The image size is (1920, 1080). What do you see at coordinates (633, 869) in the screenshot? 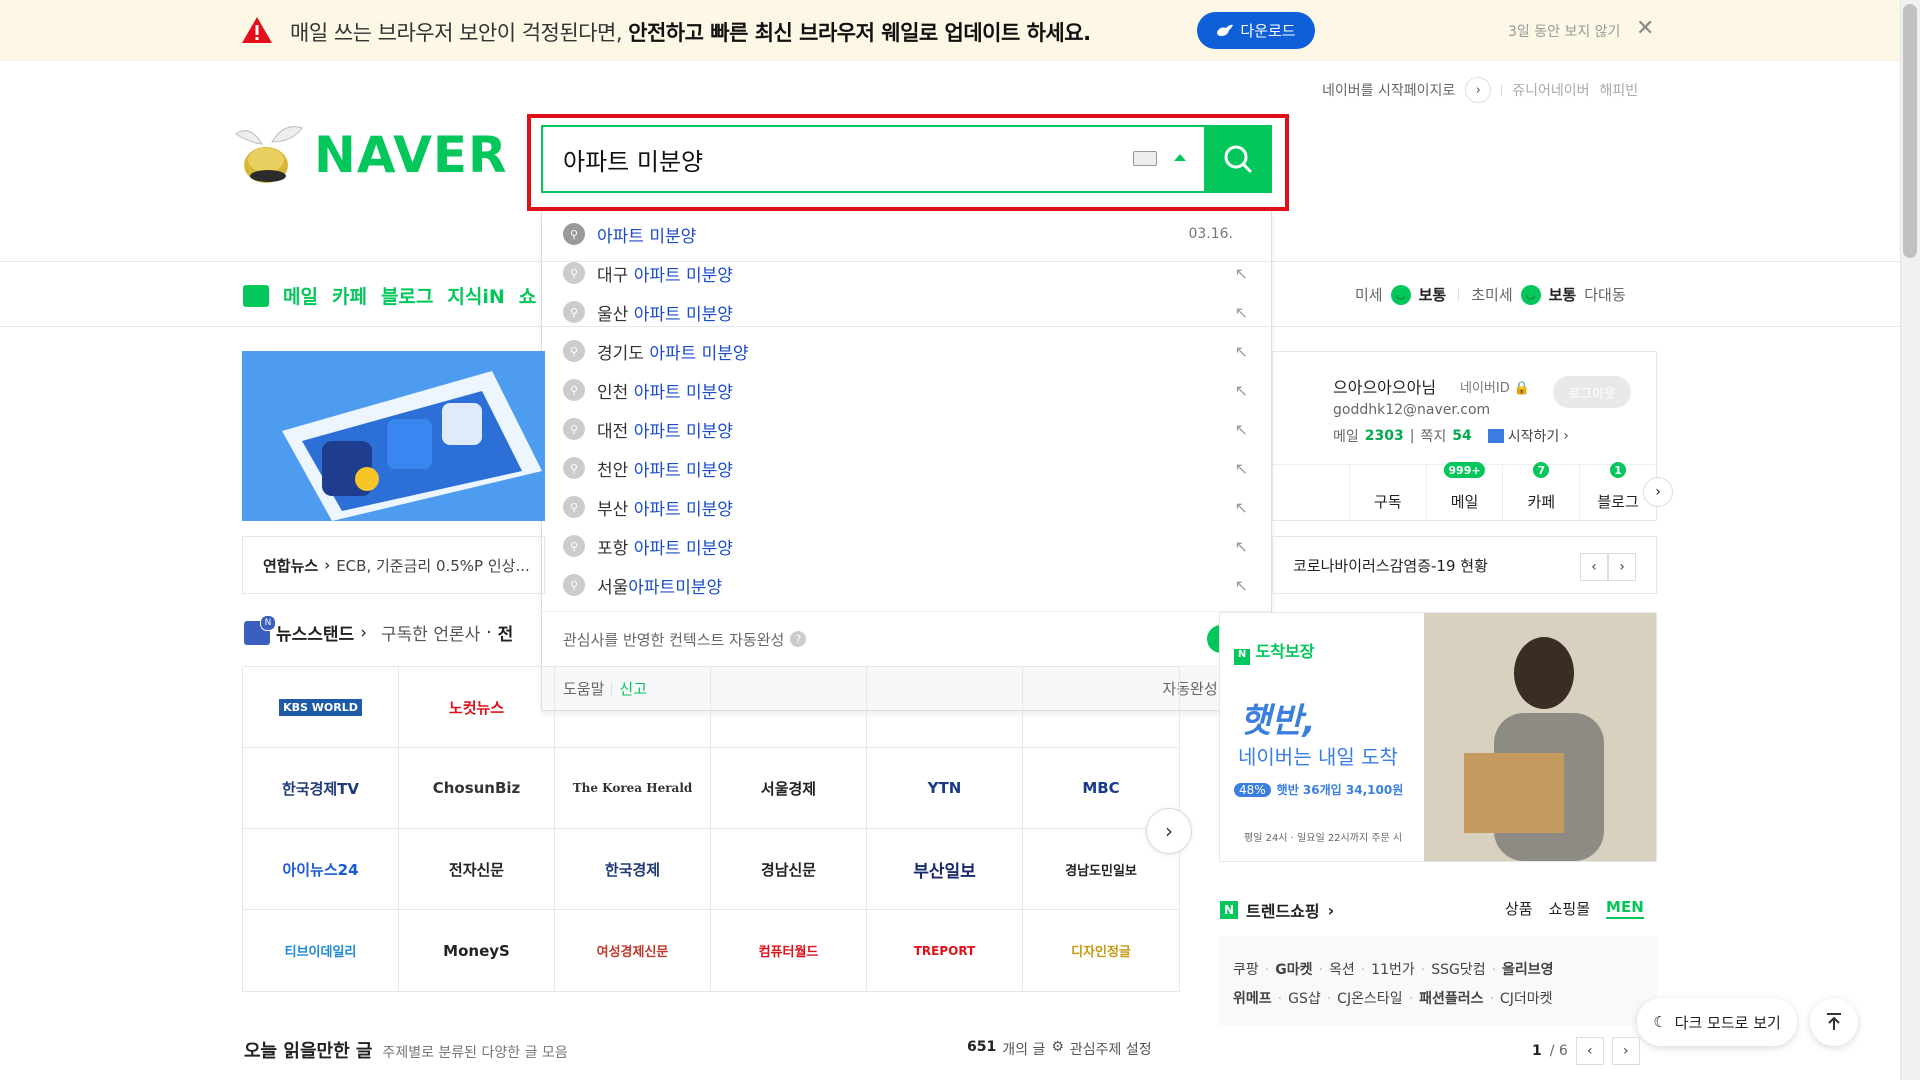
I see `press-logo: 한국경제` at bounding box center [633, 869].